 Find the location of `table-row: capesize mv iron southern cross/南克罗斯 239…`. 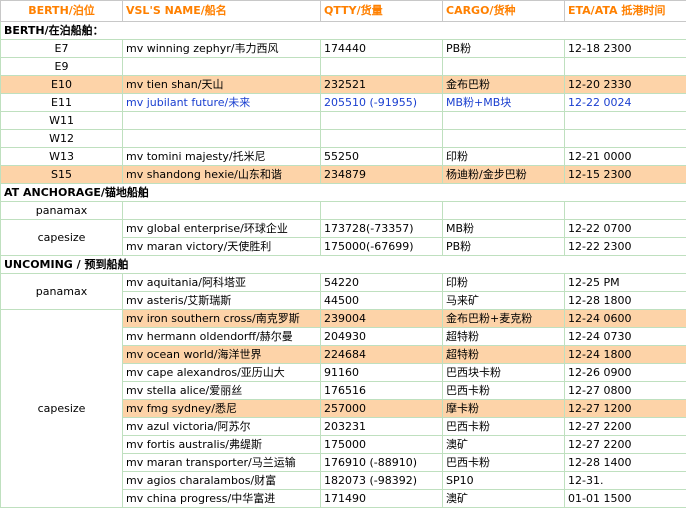

table-row: capesize mv iron southern cross/南克罗斯 239… is located at coordinates (343, 319).